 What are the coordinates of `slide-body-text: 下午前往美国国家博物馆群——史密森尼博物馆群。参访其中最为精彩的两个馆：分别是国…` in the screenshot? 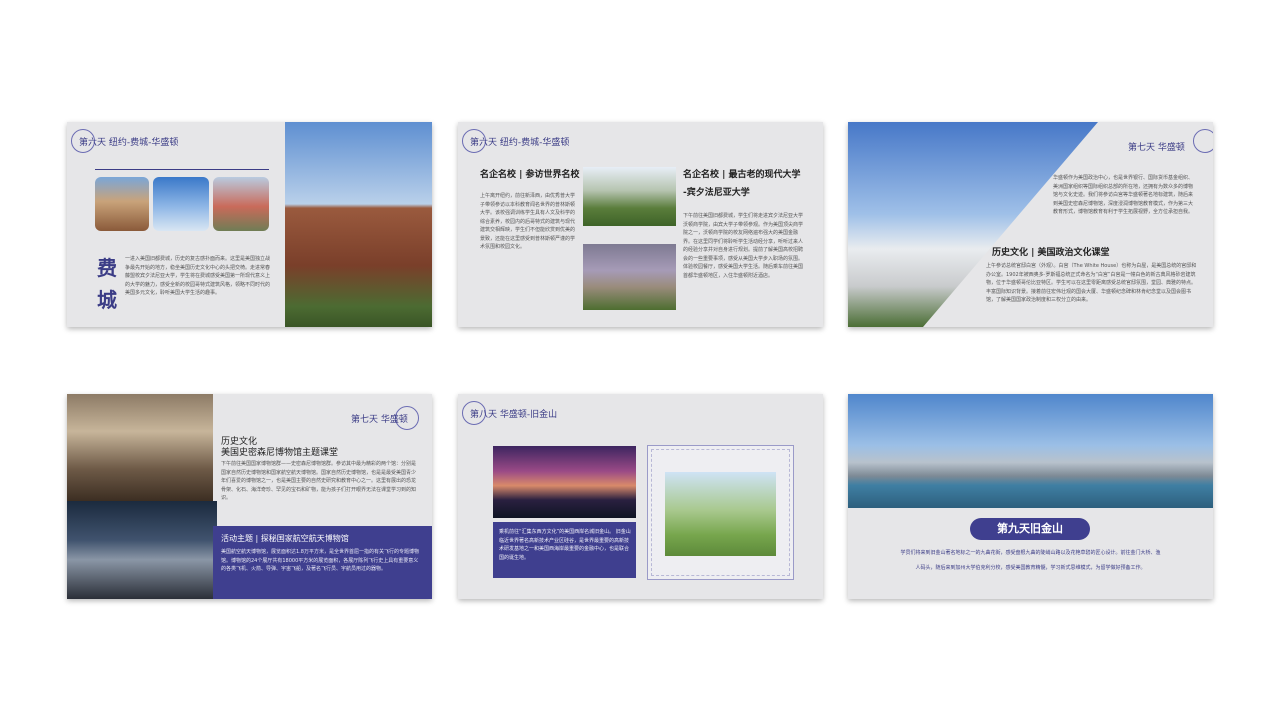 It's located at (319, 481).